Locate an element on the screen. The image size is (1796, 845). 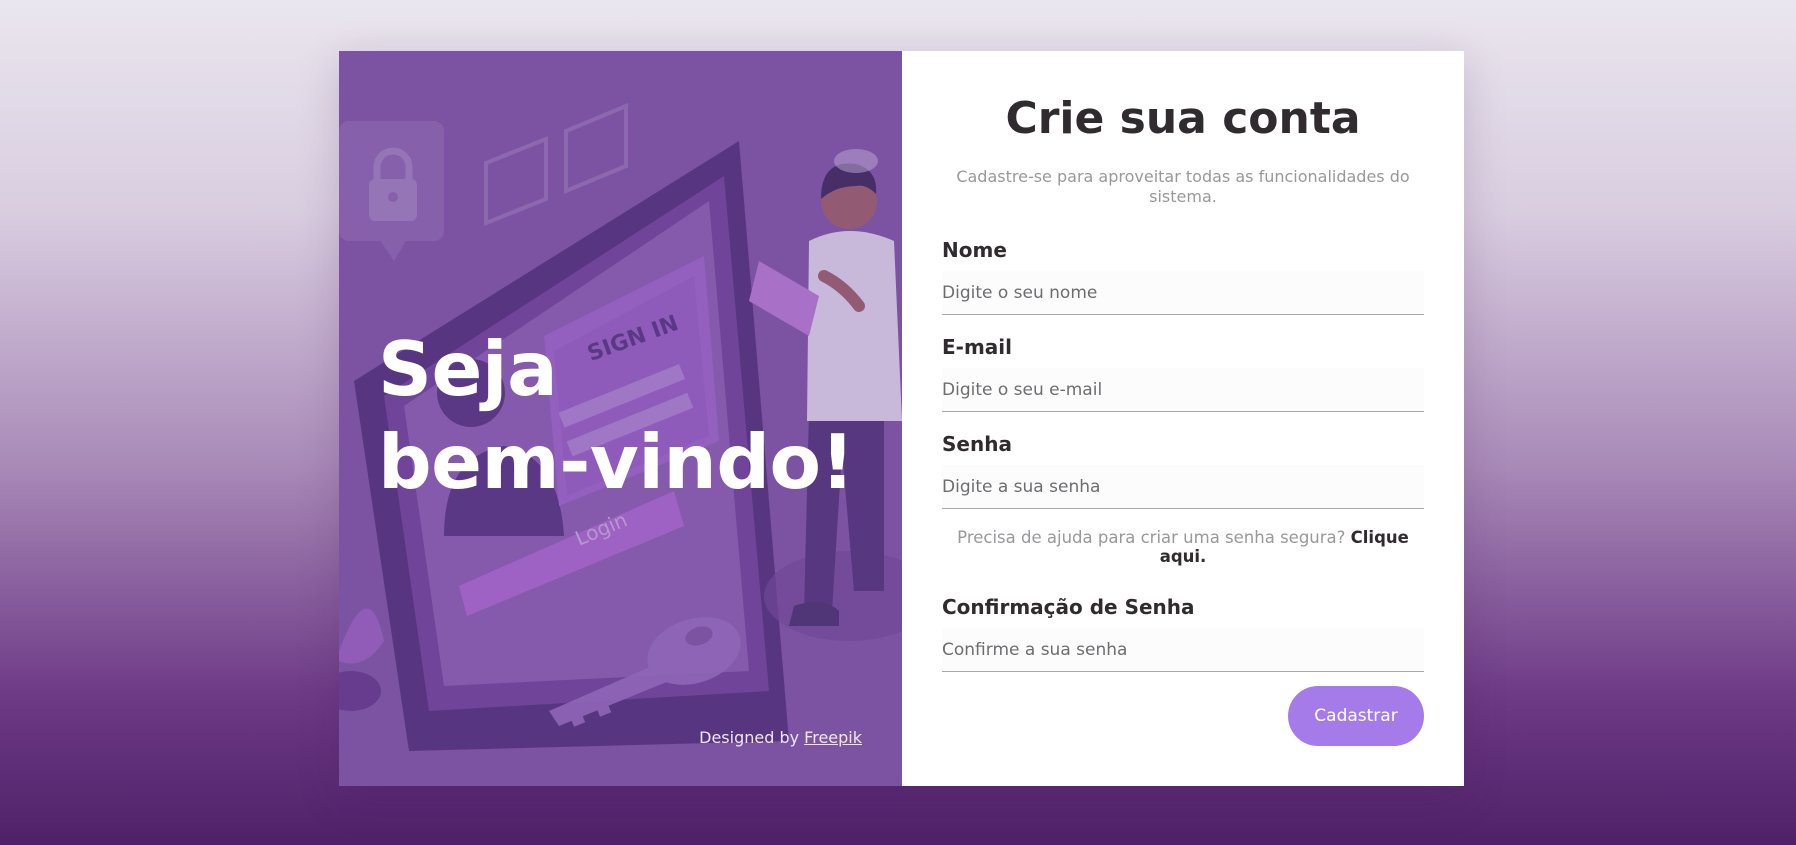
name-label: Nome is located at coordinates (974, 250).